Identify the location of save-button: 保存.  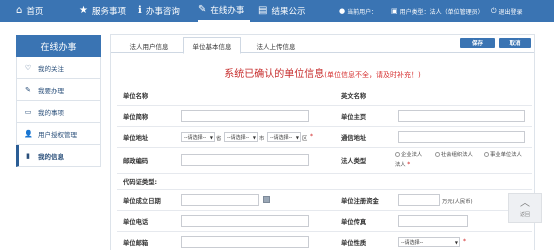
(477, 43).